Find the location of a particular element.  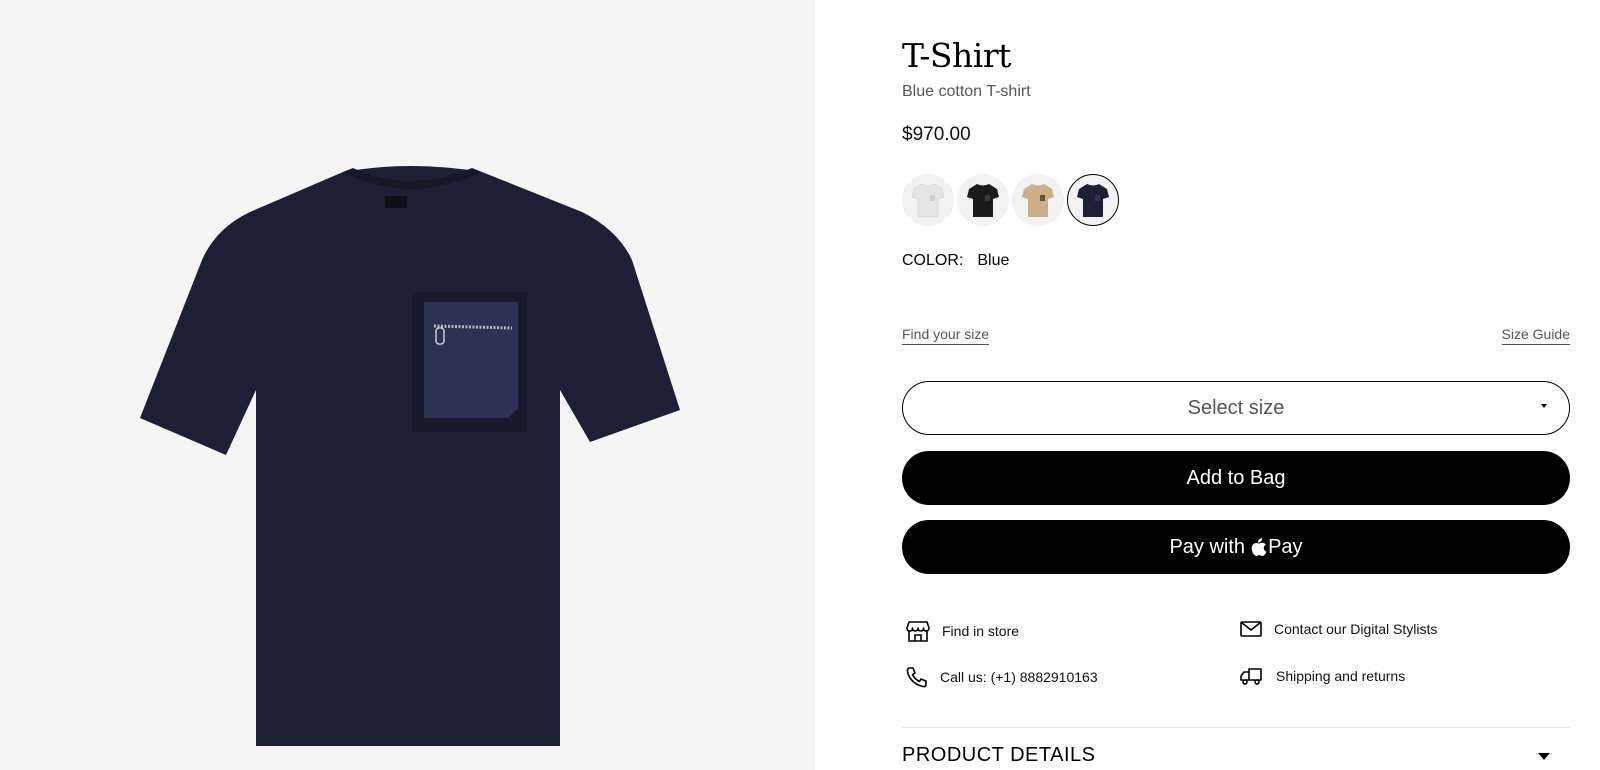

black-tshirt-thumbnail is located at coordinates (983, 200).